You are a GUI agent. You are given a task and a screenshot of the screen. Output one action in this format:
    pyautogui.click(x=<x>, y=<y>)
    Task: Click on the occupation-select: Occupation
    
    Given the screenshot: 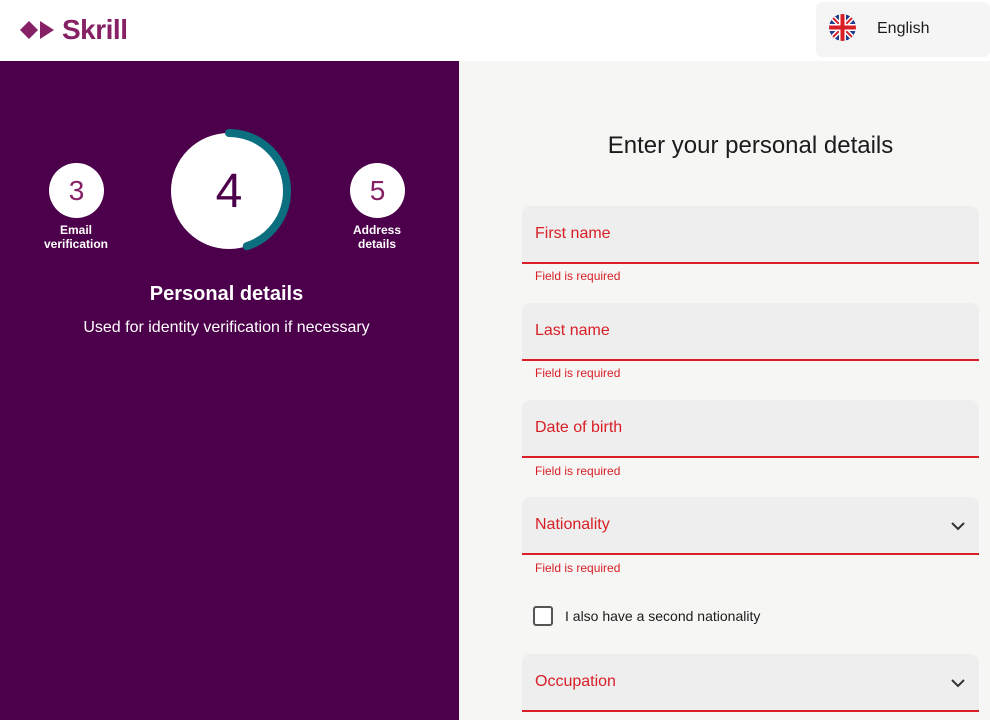 What is the action you would take?
    pyautogui.click(x=750, y=683)
    